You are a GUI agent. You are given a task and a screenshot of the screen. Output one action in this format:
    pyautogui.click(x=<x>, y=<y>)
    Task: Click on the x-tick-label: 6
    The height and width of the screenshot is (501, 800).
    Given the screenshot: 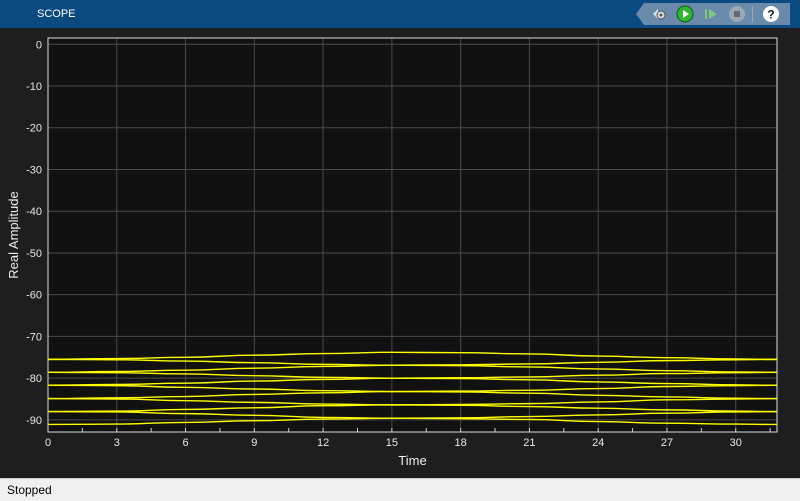 What is the action you would take?
    pyautogui.click(x=185, y=443)
    